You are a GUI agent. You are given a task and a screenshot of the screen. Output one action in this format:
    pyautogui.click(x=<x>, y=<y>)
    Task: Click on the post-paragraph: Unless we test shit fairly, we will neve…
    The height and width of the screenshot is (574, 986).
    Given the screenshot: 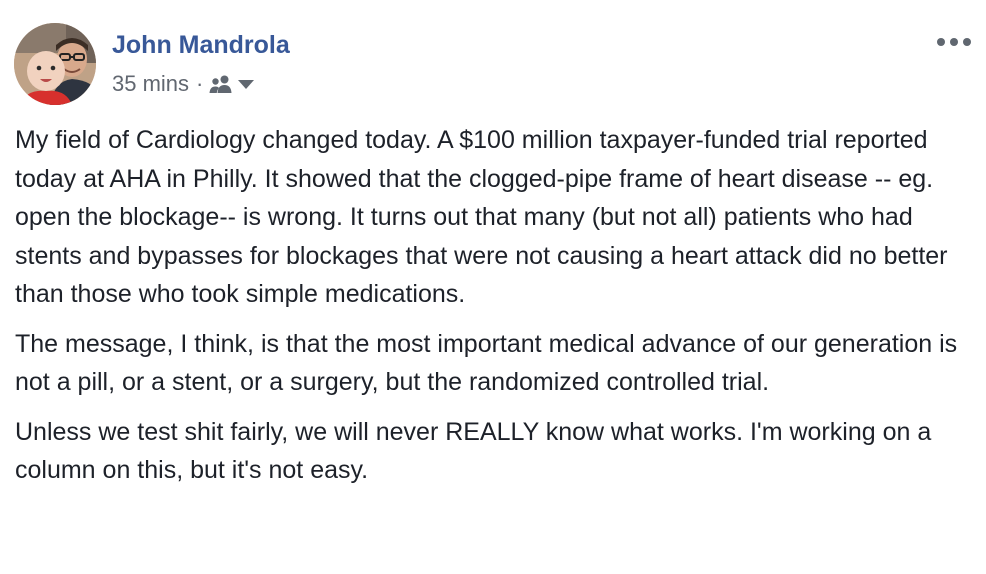 What is the action you would take?
    pyautogui.click(x=473, y=451)
    